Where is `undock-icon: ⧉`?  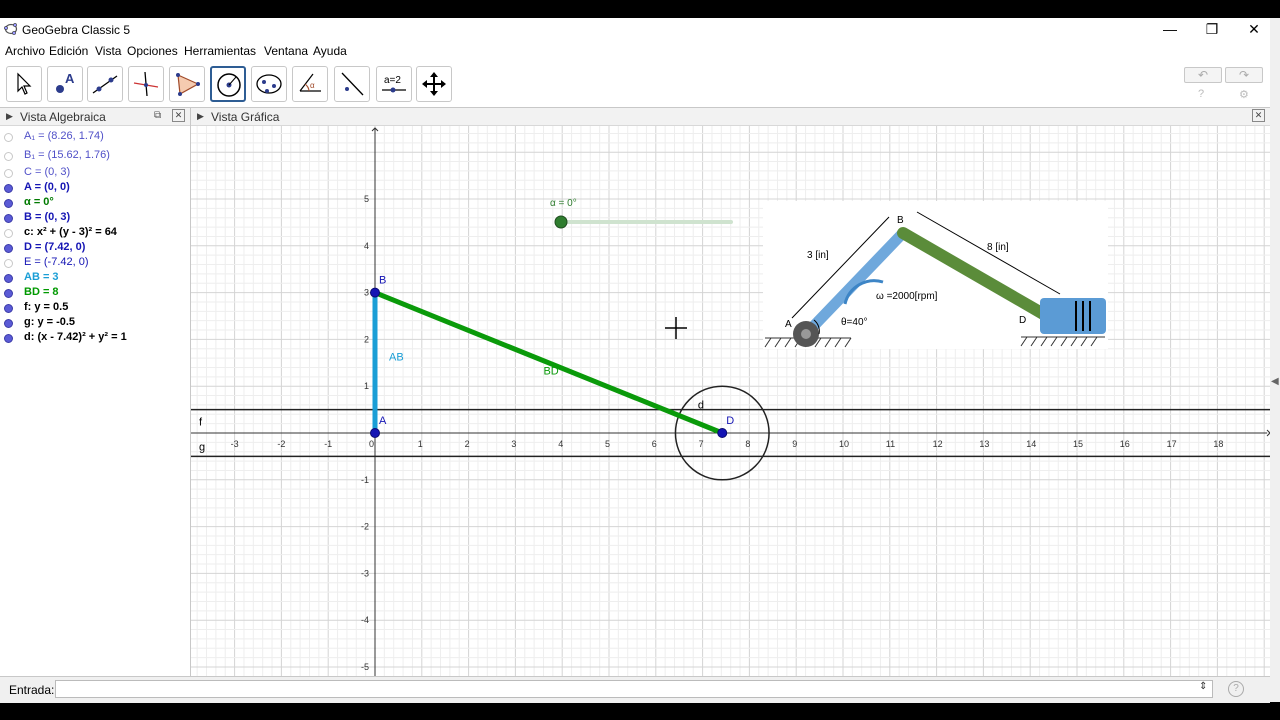 undock-icon: ⧉ is located at coordinates (157, 115).